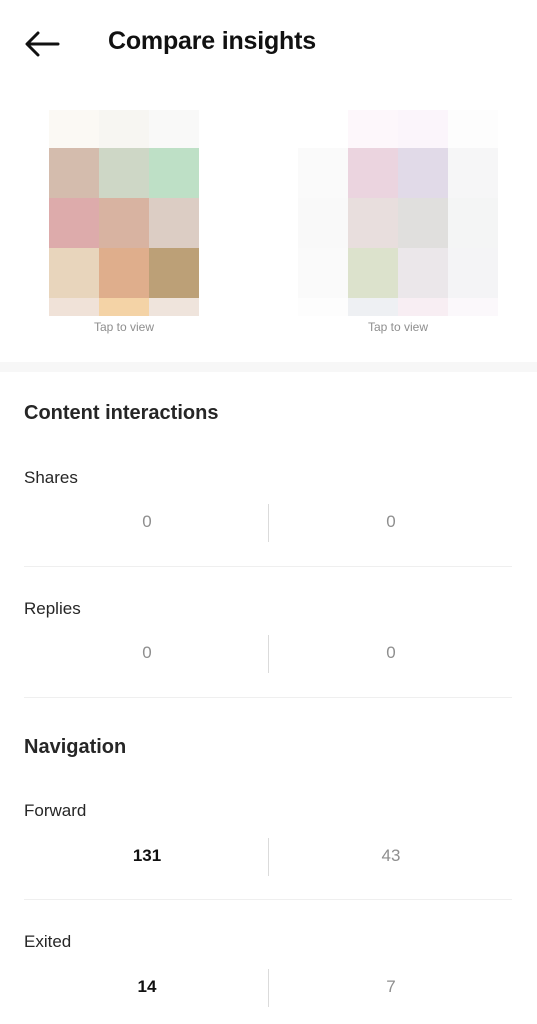  I want to click on replies-value-right: 0, so click(391, 652).